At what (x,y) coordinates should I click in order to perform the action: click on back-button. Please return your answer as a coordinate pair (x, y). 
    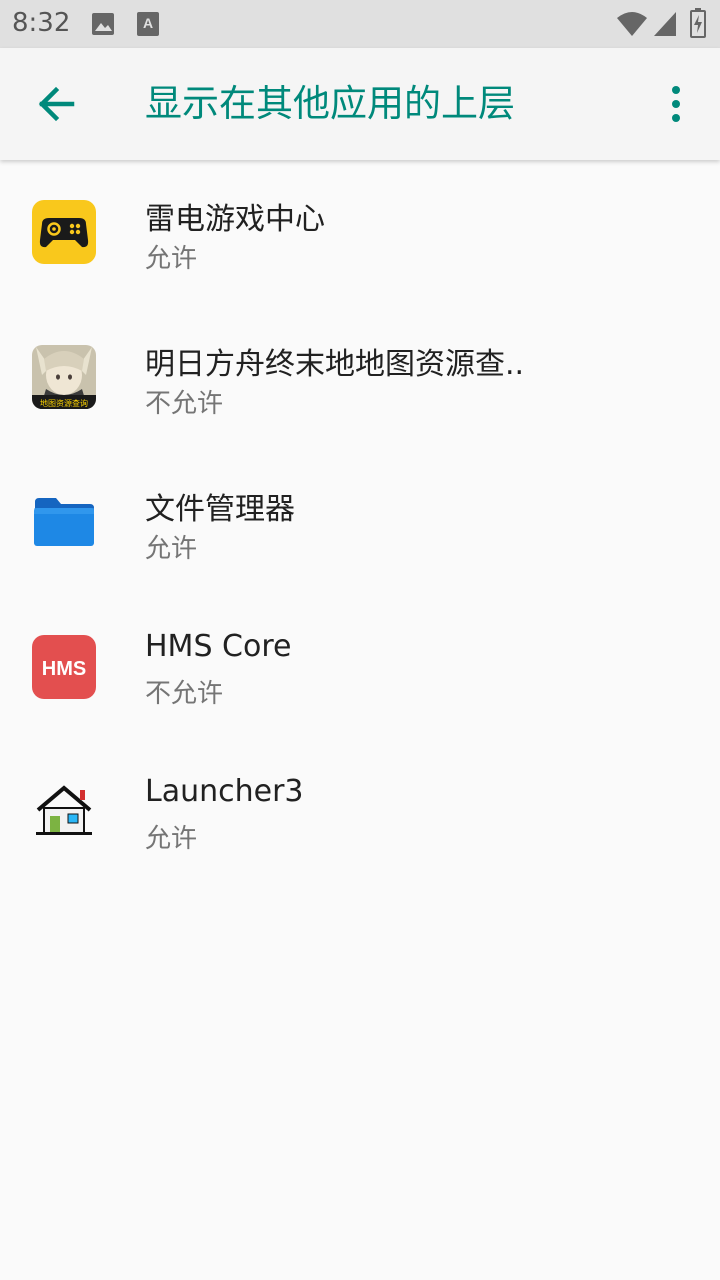
    Looking at the image, I should click on (56, 104).